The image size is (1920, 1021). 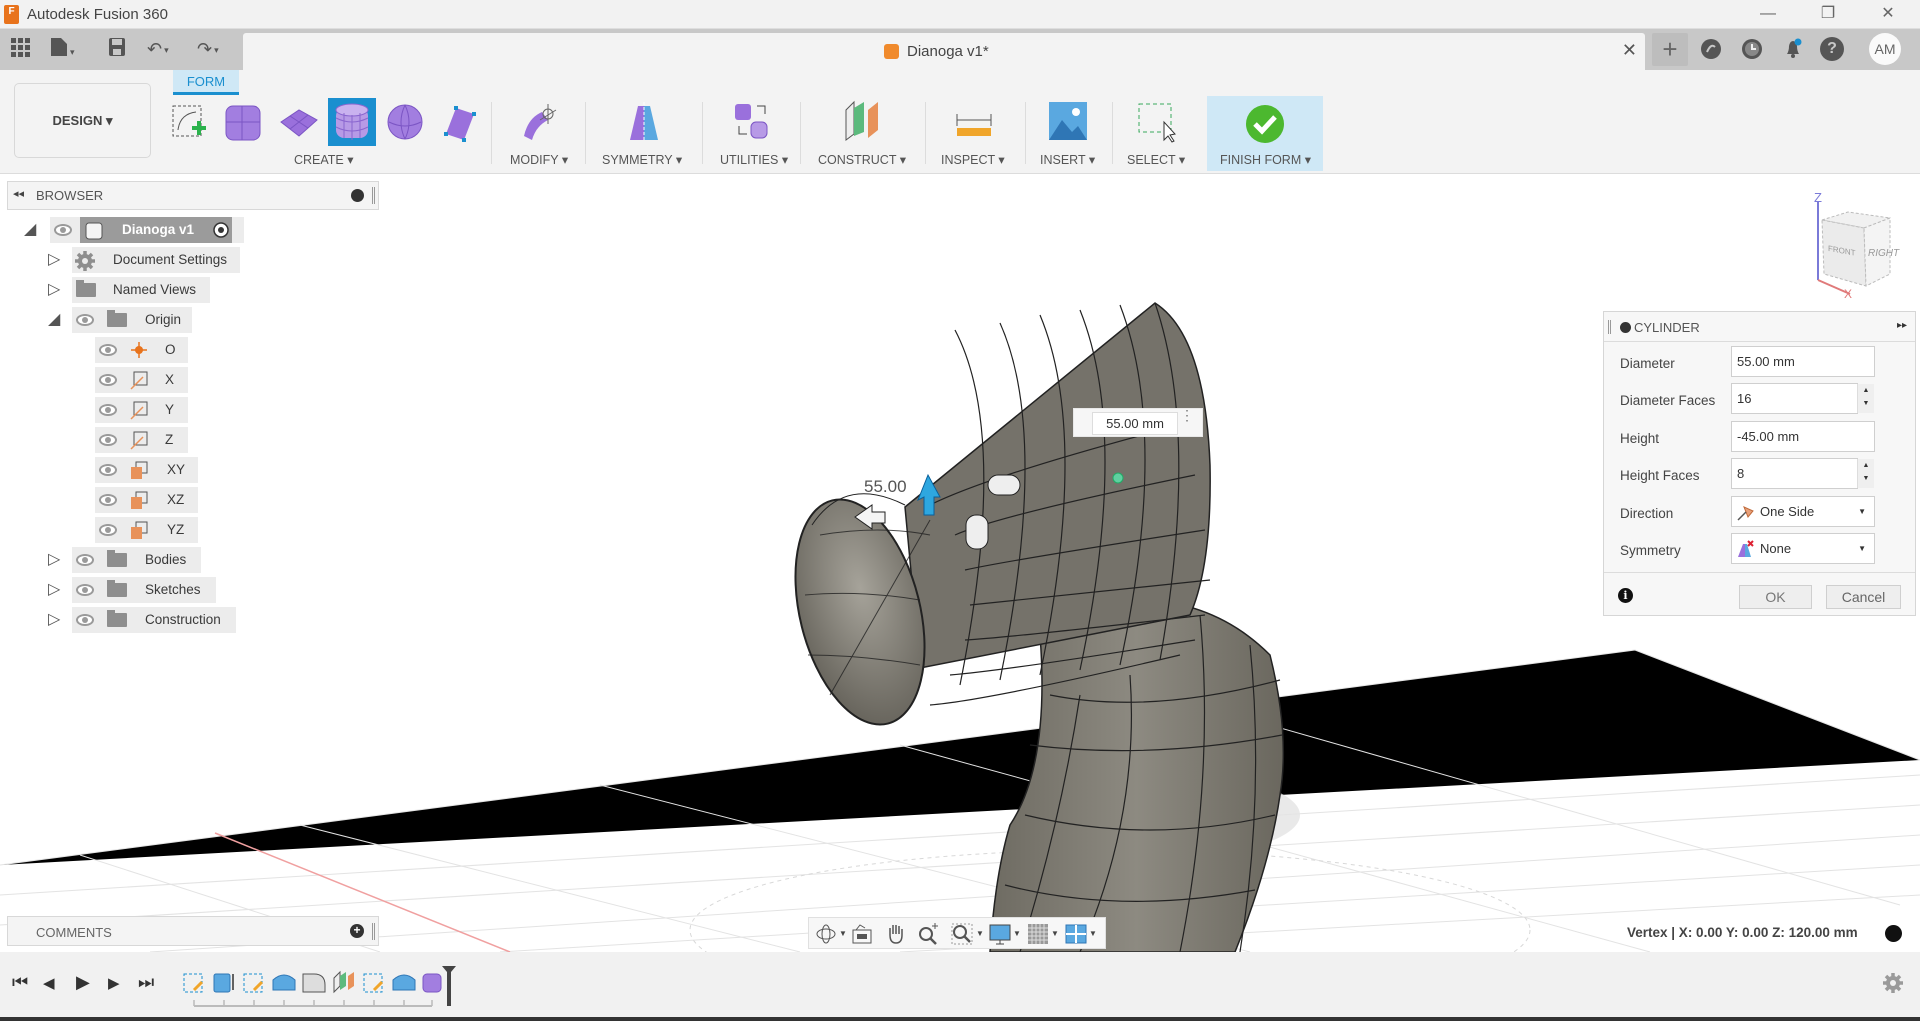 What do you see at coordinates (1902, 325) in the screenshot?
I see `expand-dialog-icon: ▸▸` at bounding box center [1902, 325].